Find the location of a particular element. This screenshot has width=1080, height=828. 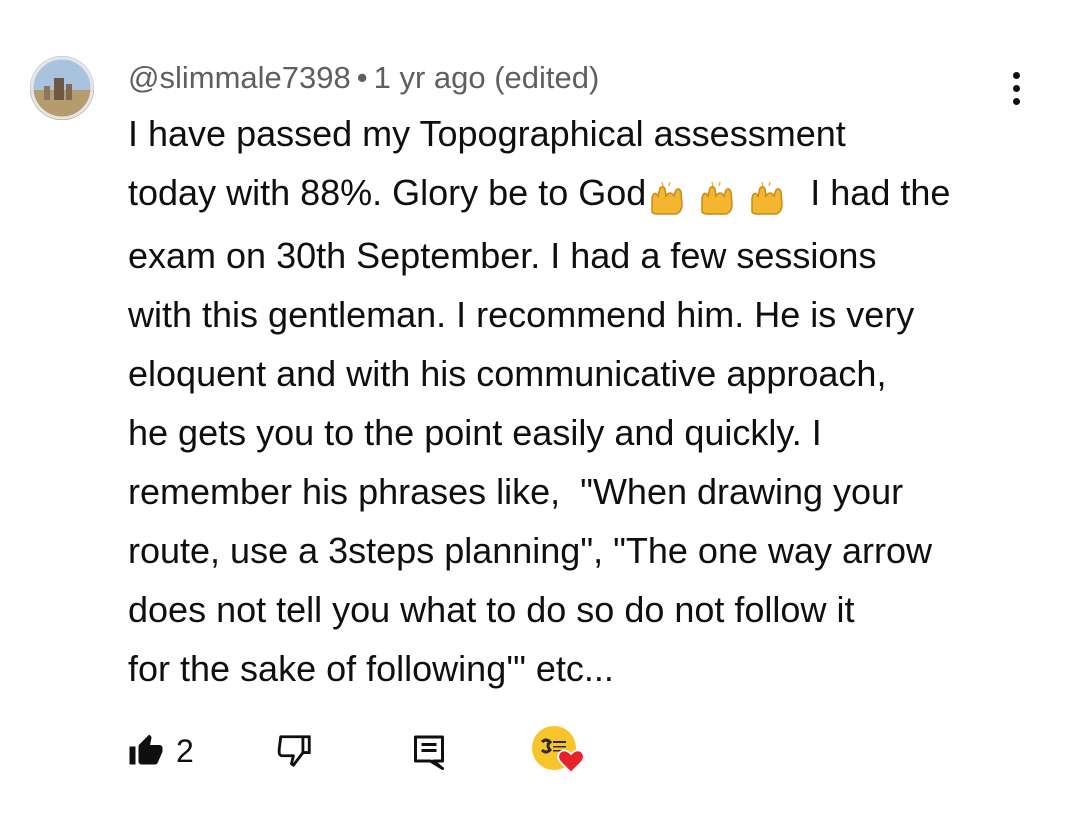

author-handle: @slimmale7398 is located at coordinates (239, 77).